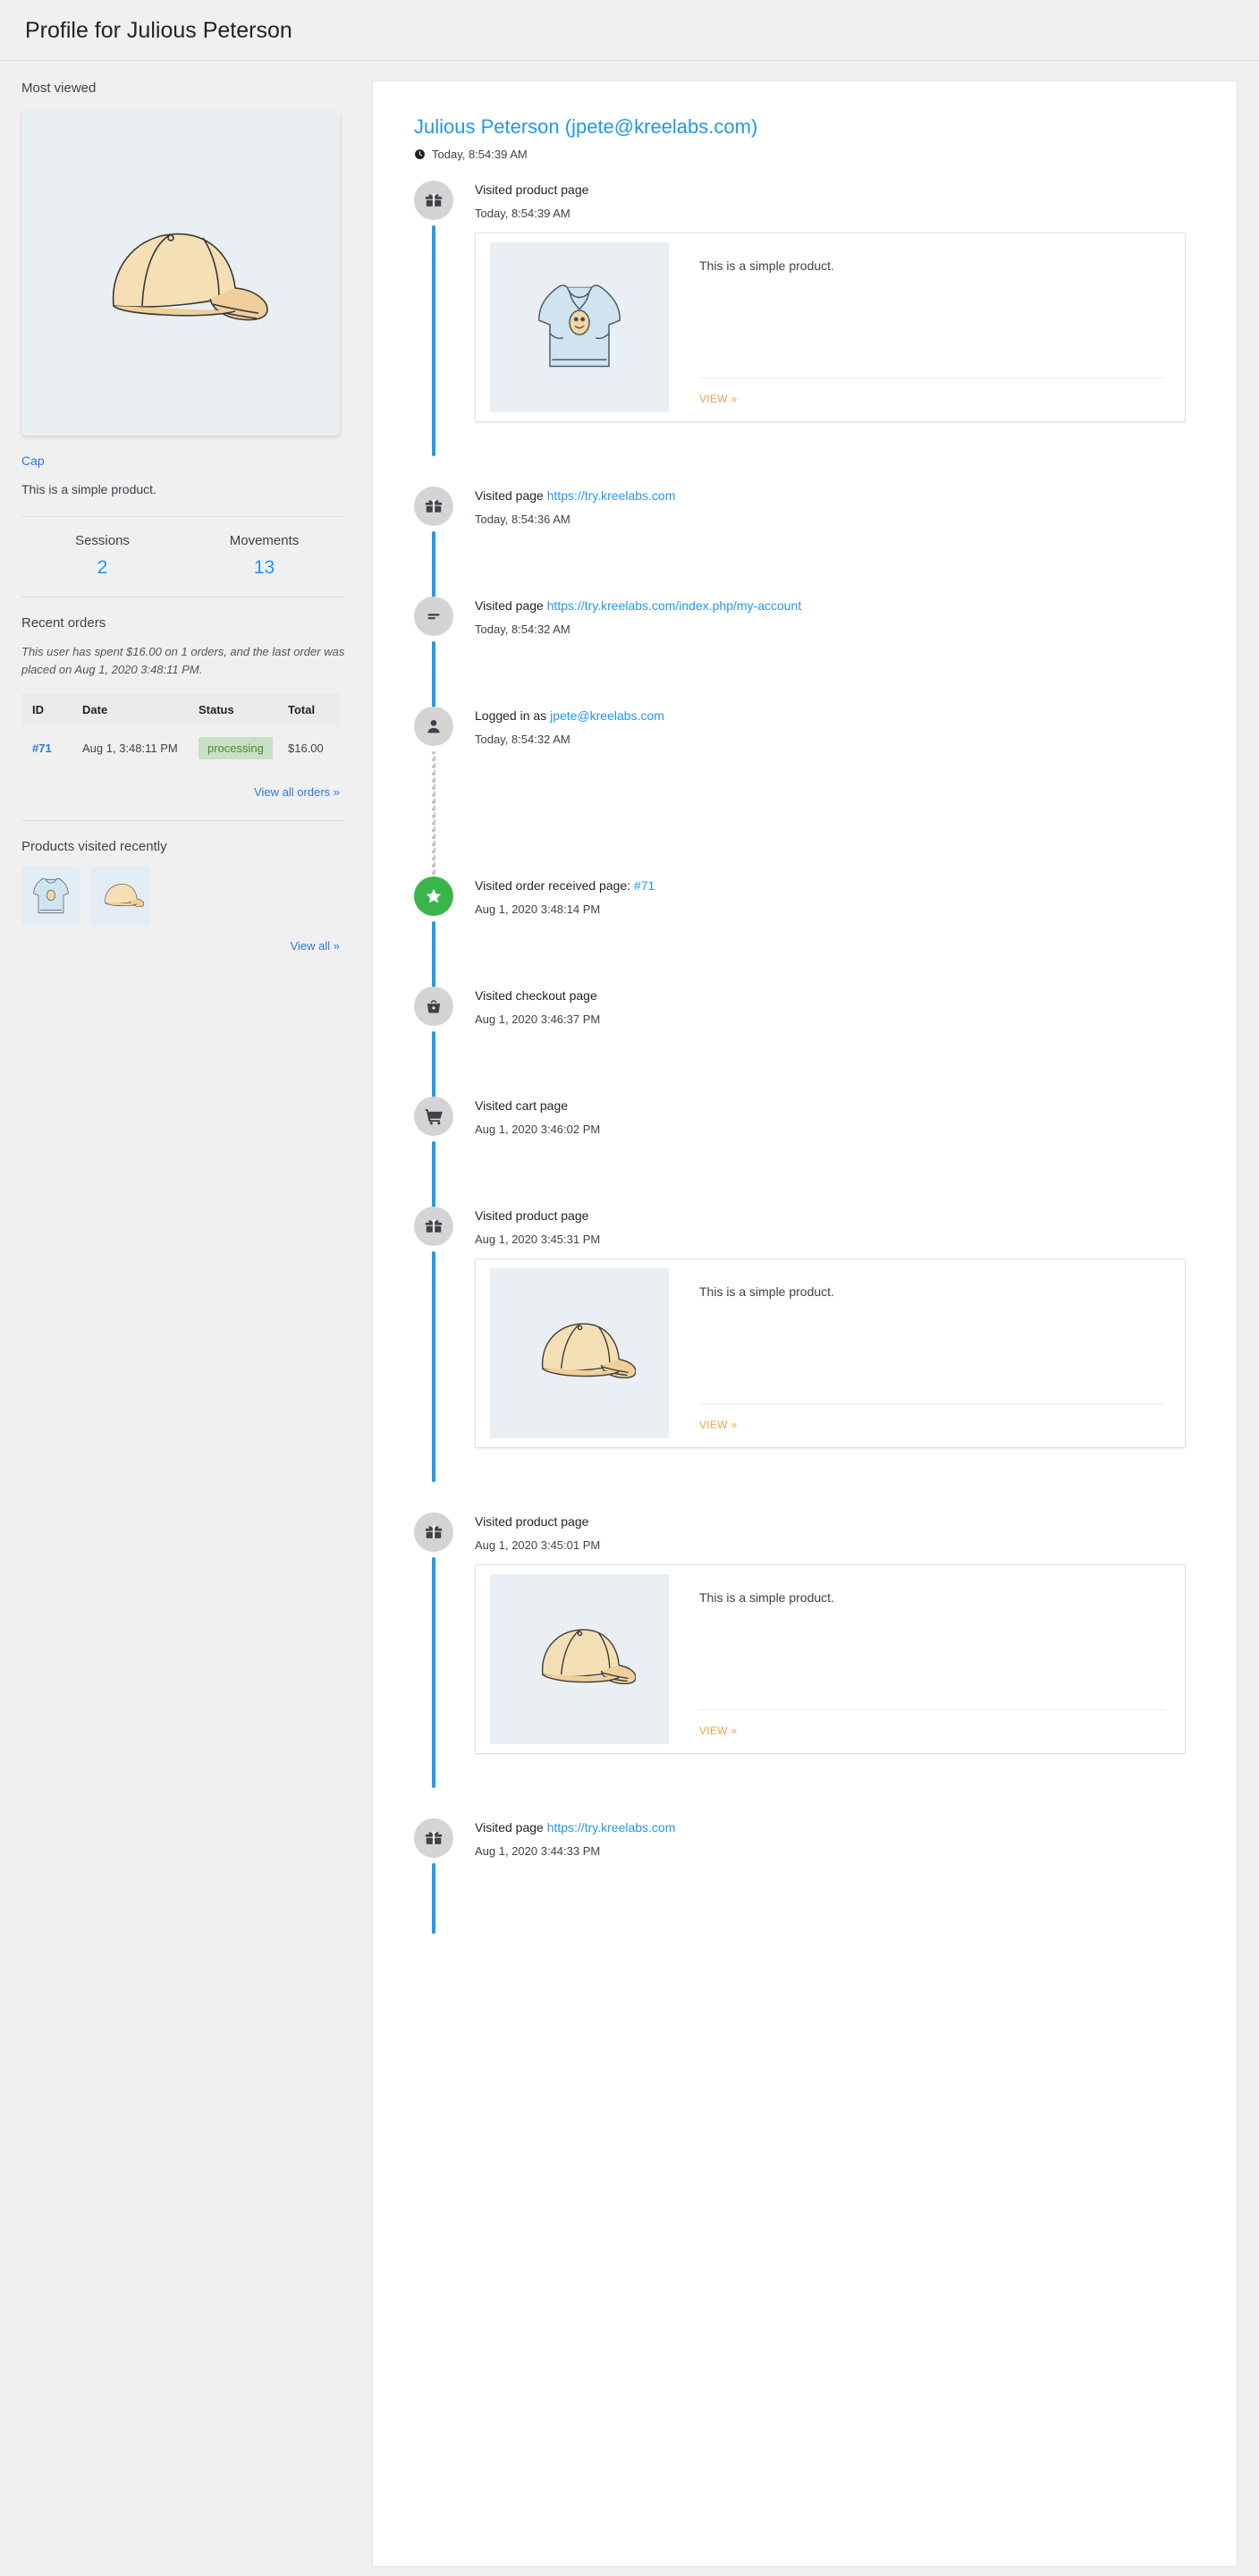  Describe the element at coordinates (510, 605) in the screenshot. I see `timeline-item-label: Visited page` at that location.